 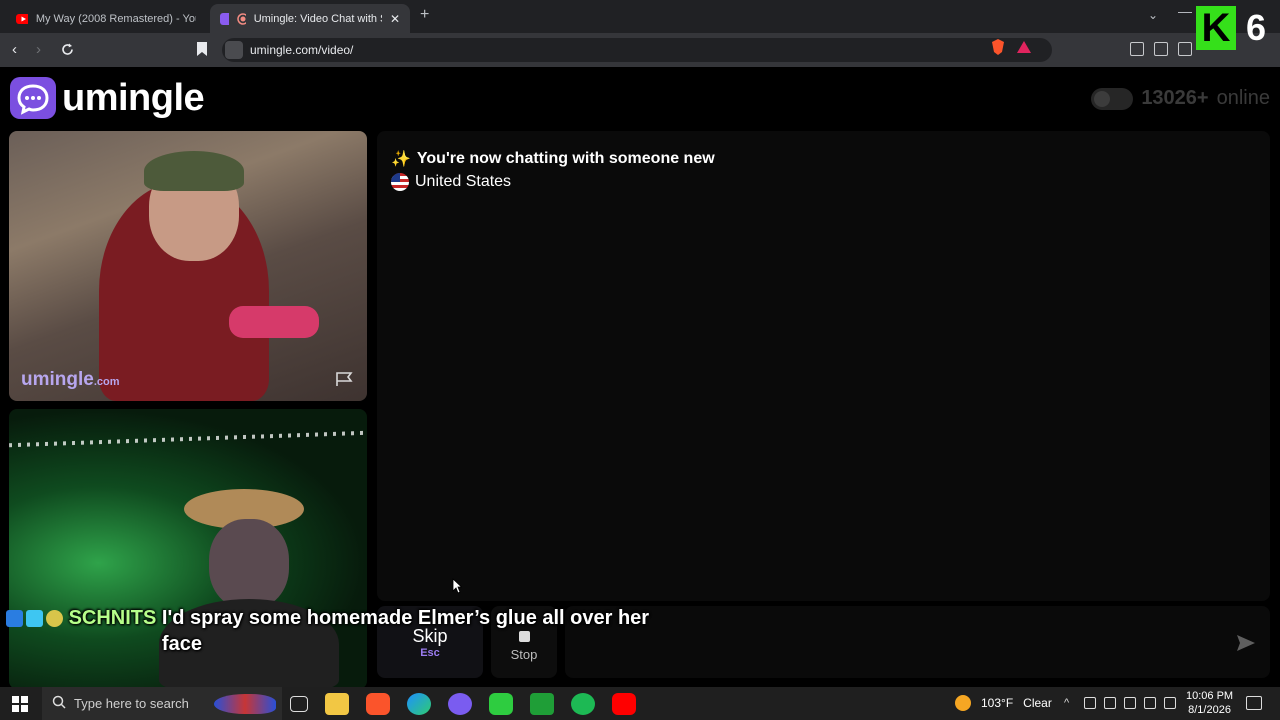 What do you see at coordinates (112, 618) in the screenshot?
I see `caption-username: SCHNITS` at bounding box center [112, 618].